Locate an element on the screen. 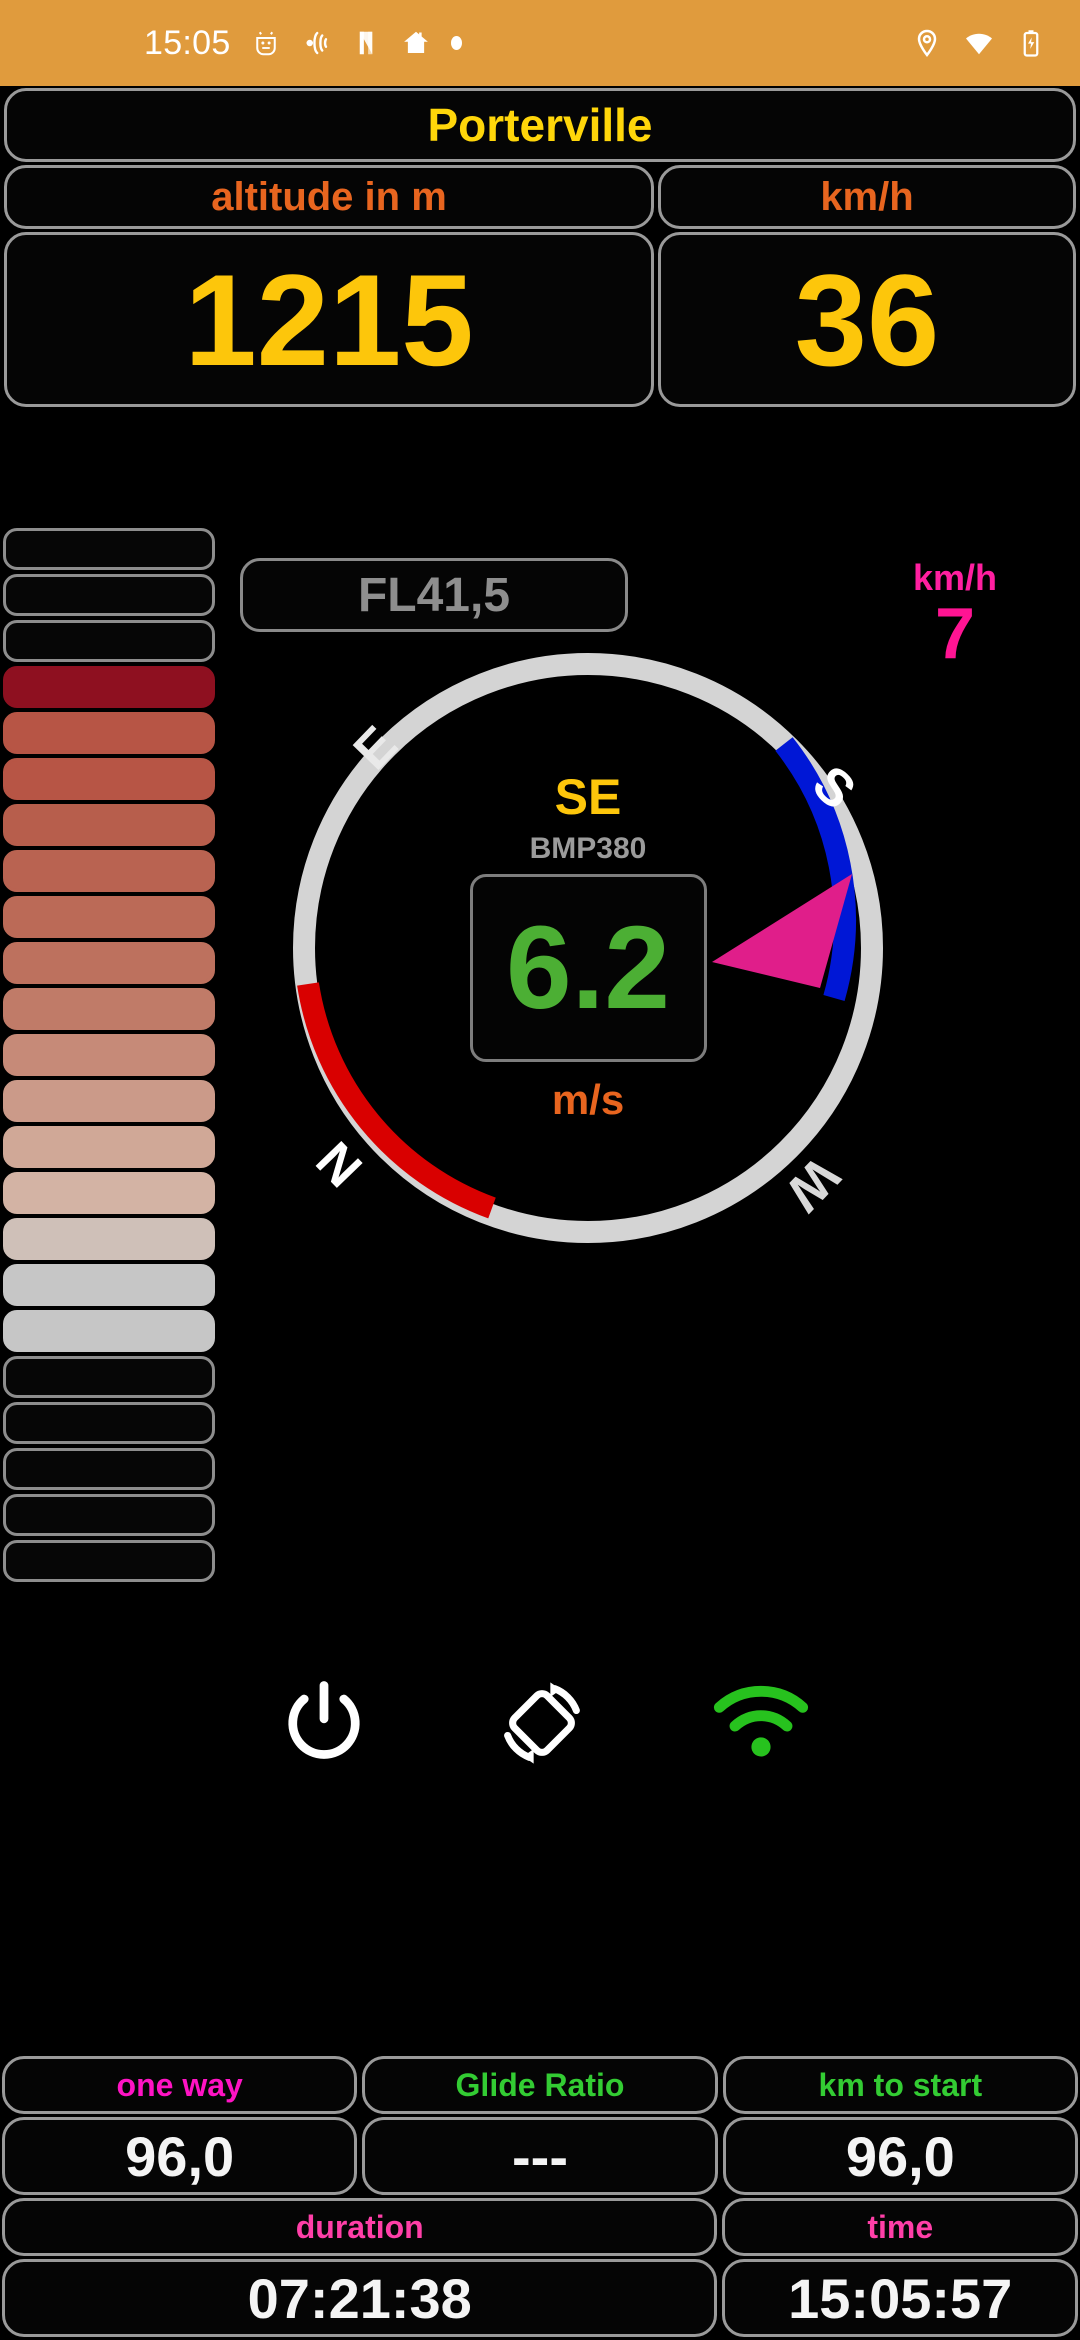 This screenshot has width=1080, height=2340. one-way-value: 96,0 is located at coordinates (180, 2156).